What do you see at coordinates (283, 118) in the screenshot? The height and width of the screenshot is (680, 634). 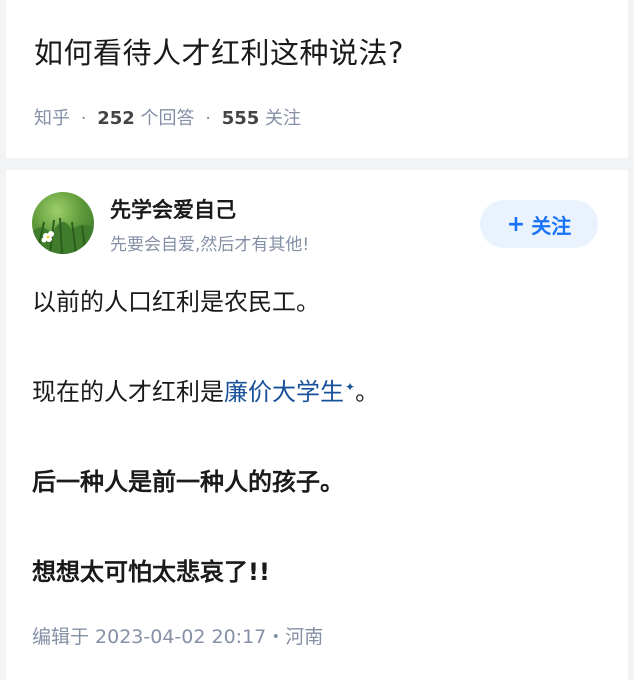 I see `followers-unit: 关注` at bounding box center [283, 118].